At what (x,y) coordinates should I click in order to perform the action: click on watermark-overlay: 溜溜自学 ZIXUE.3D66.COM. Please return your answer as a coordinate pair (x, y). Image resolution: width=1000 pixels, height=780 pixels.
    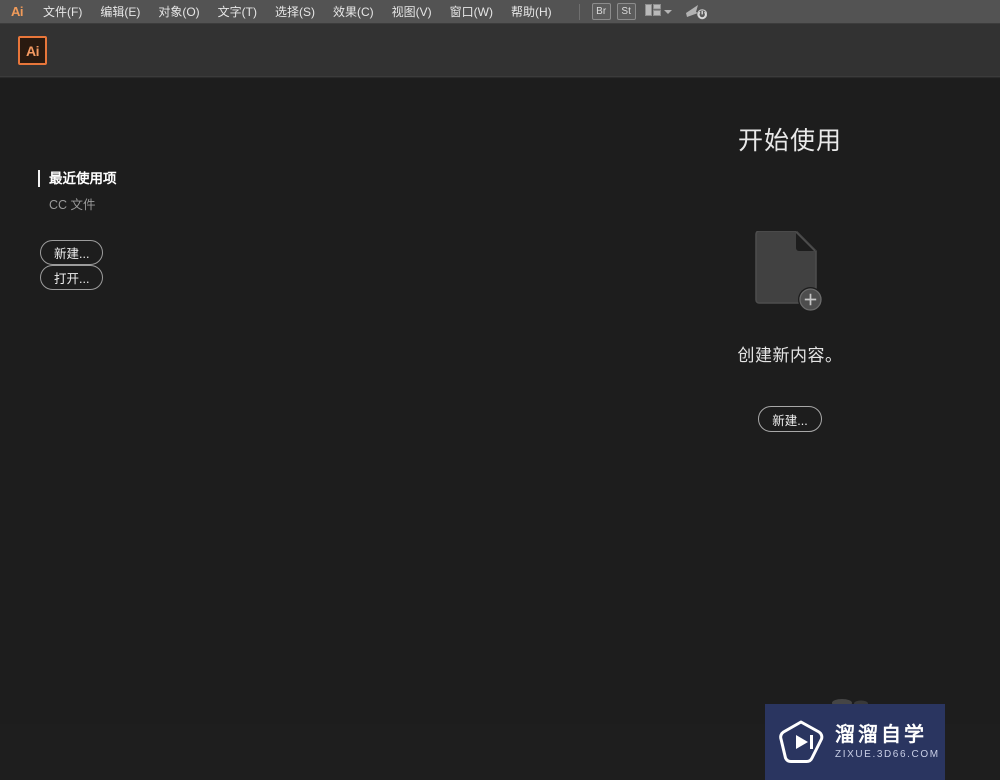
    Looking at the image, I should click on (855, 742).